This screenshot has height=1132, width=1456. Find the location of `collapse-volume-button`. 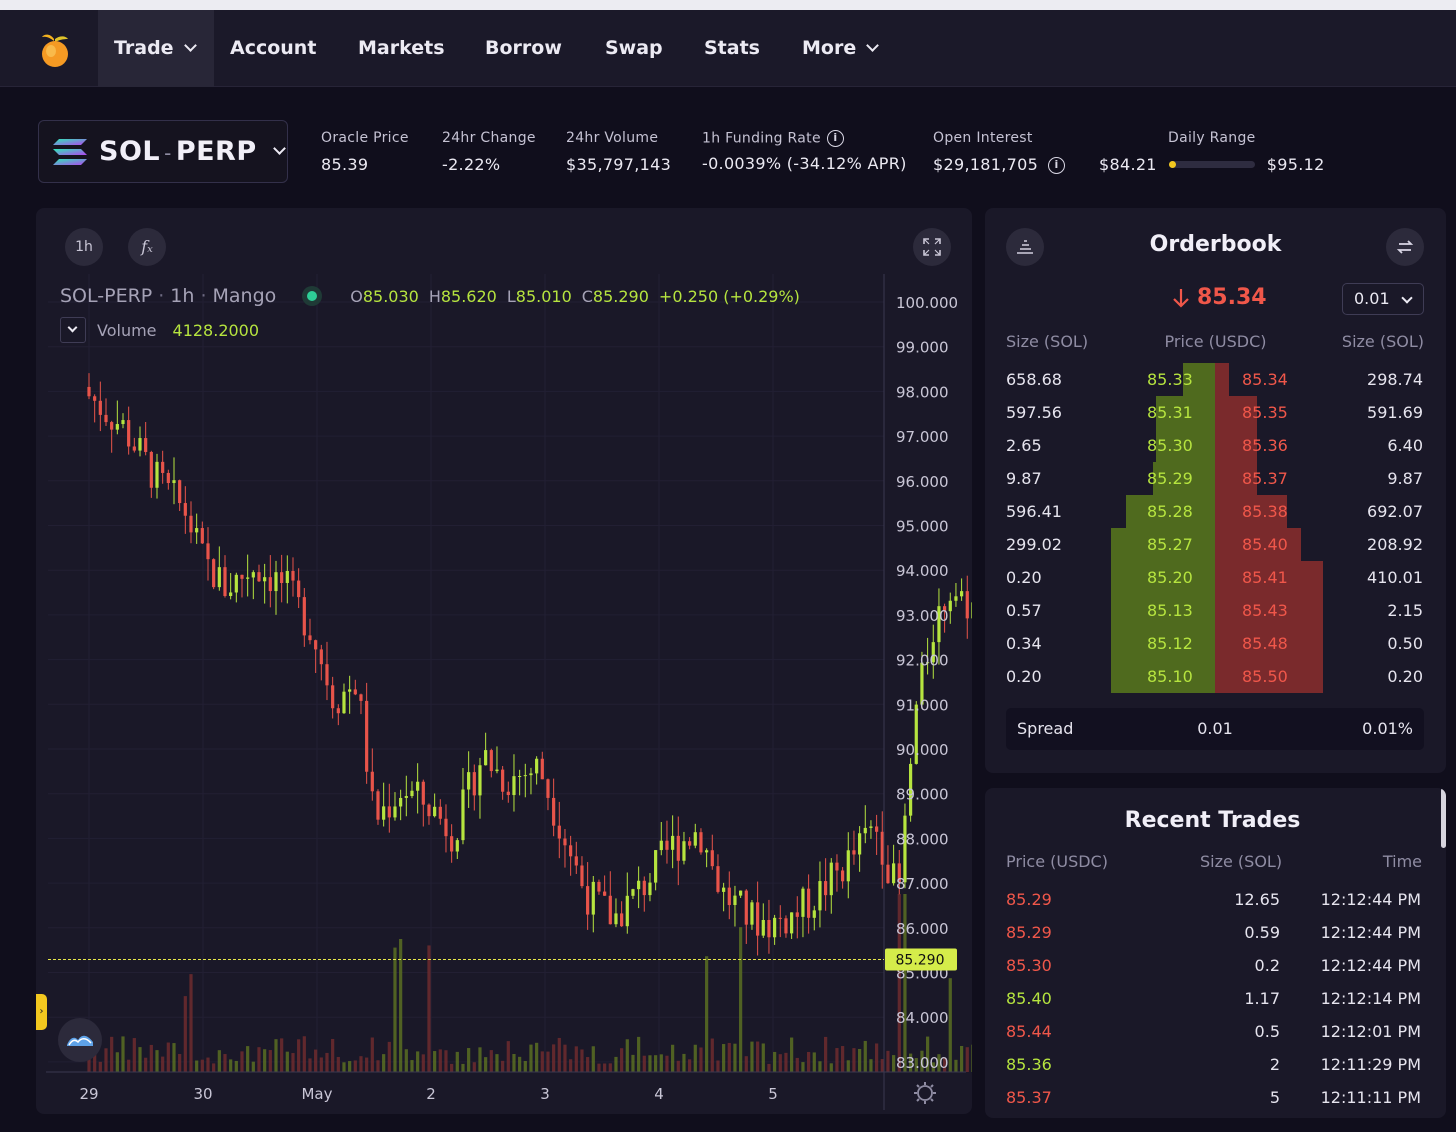

collapse-volume-button is located at coordinates (73, 330).